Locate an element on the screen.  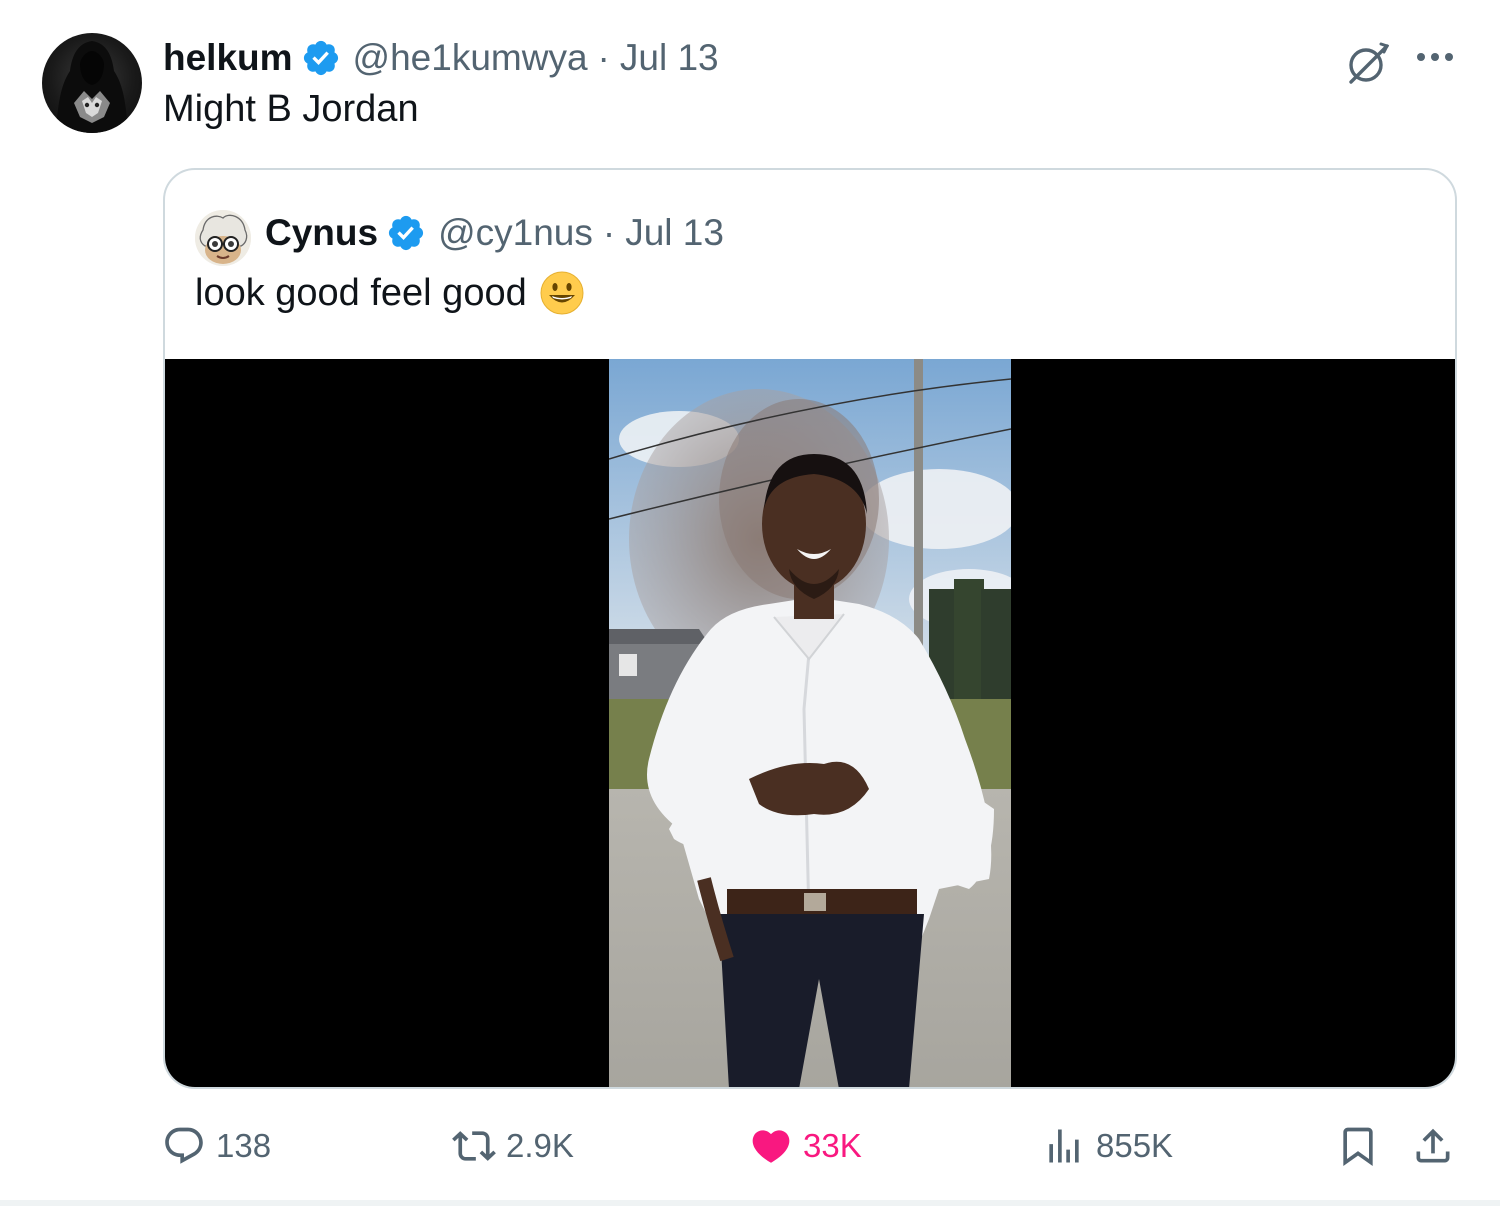
repost-button: 2.9K is located at coordinates (513, 1146).